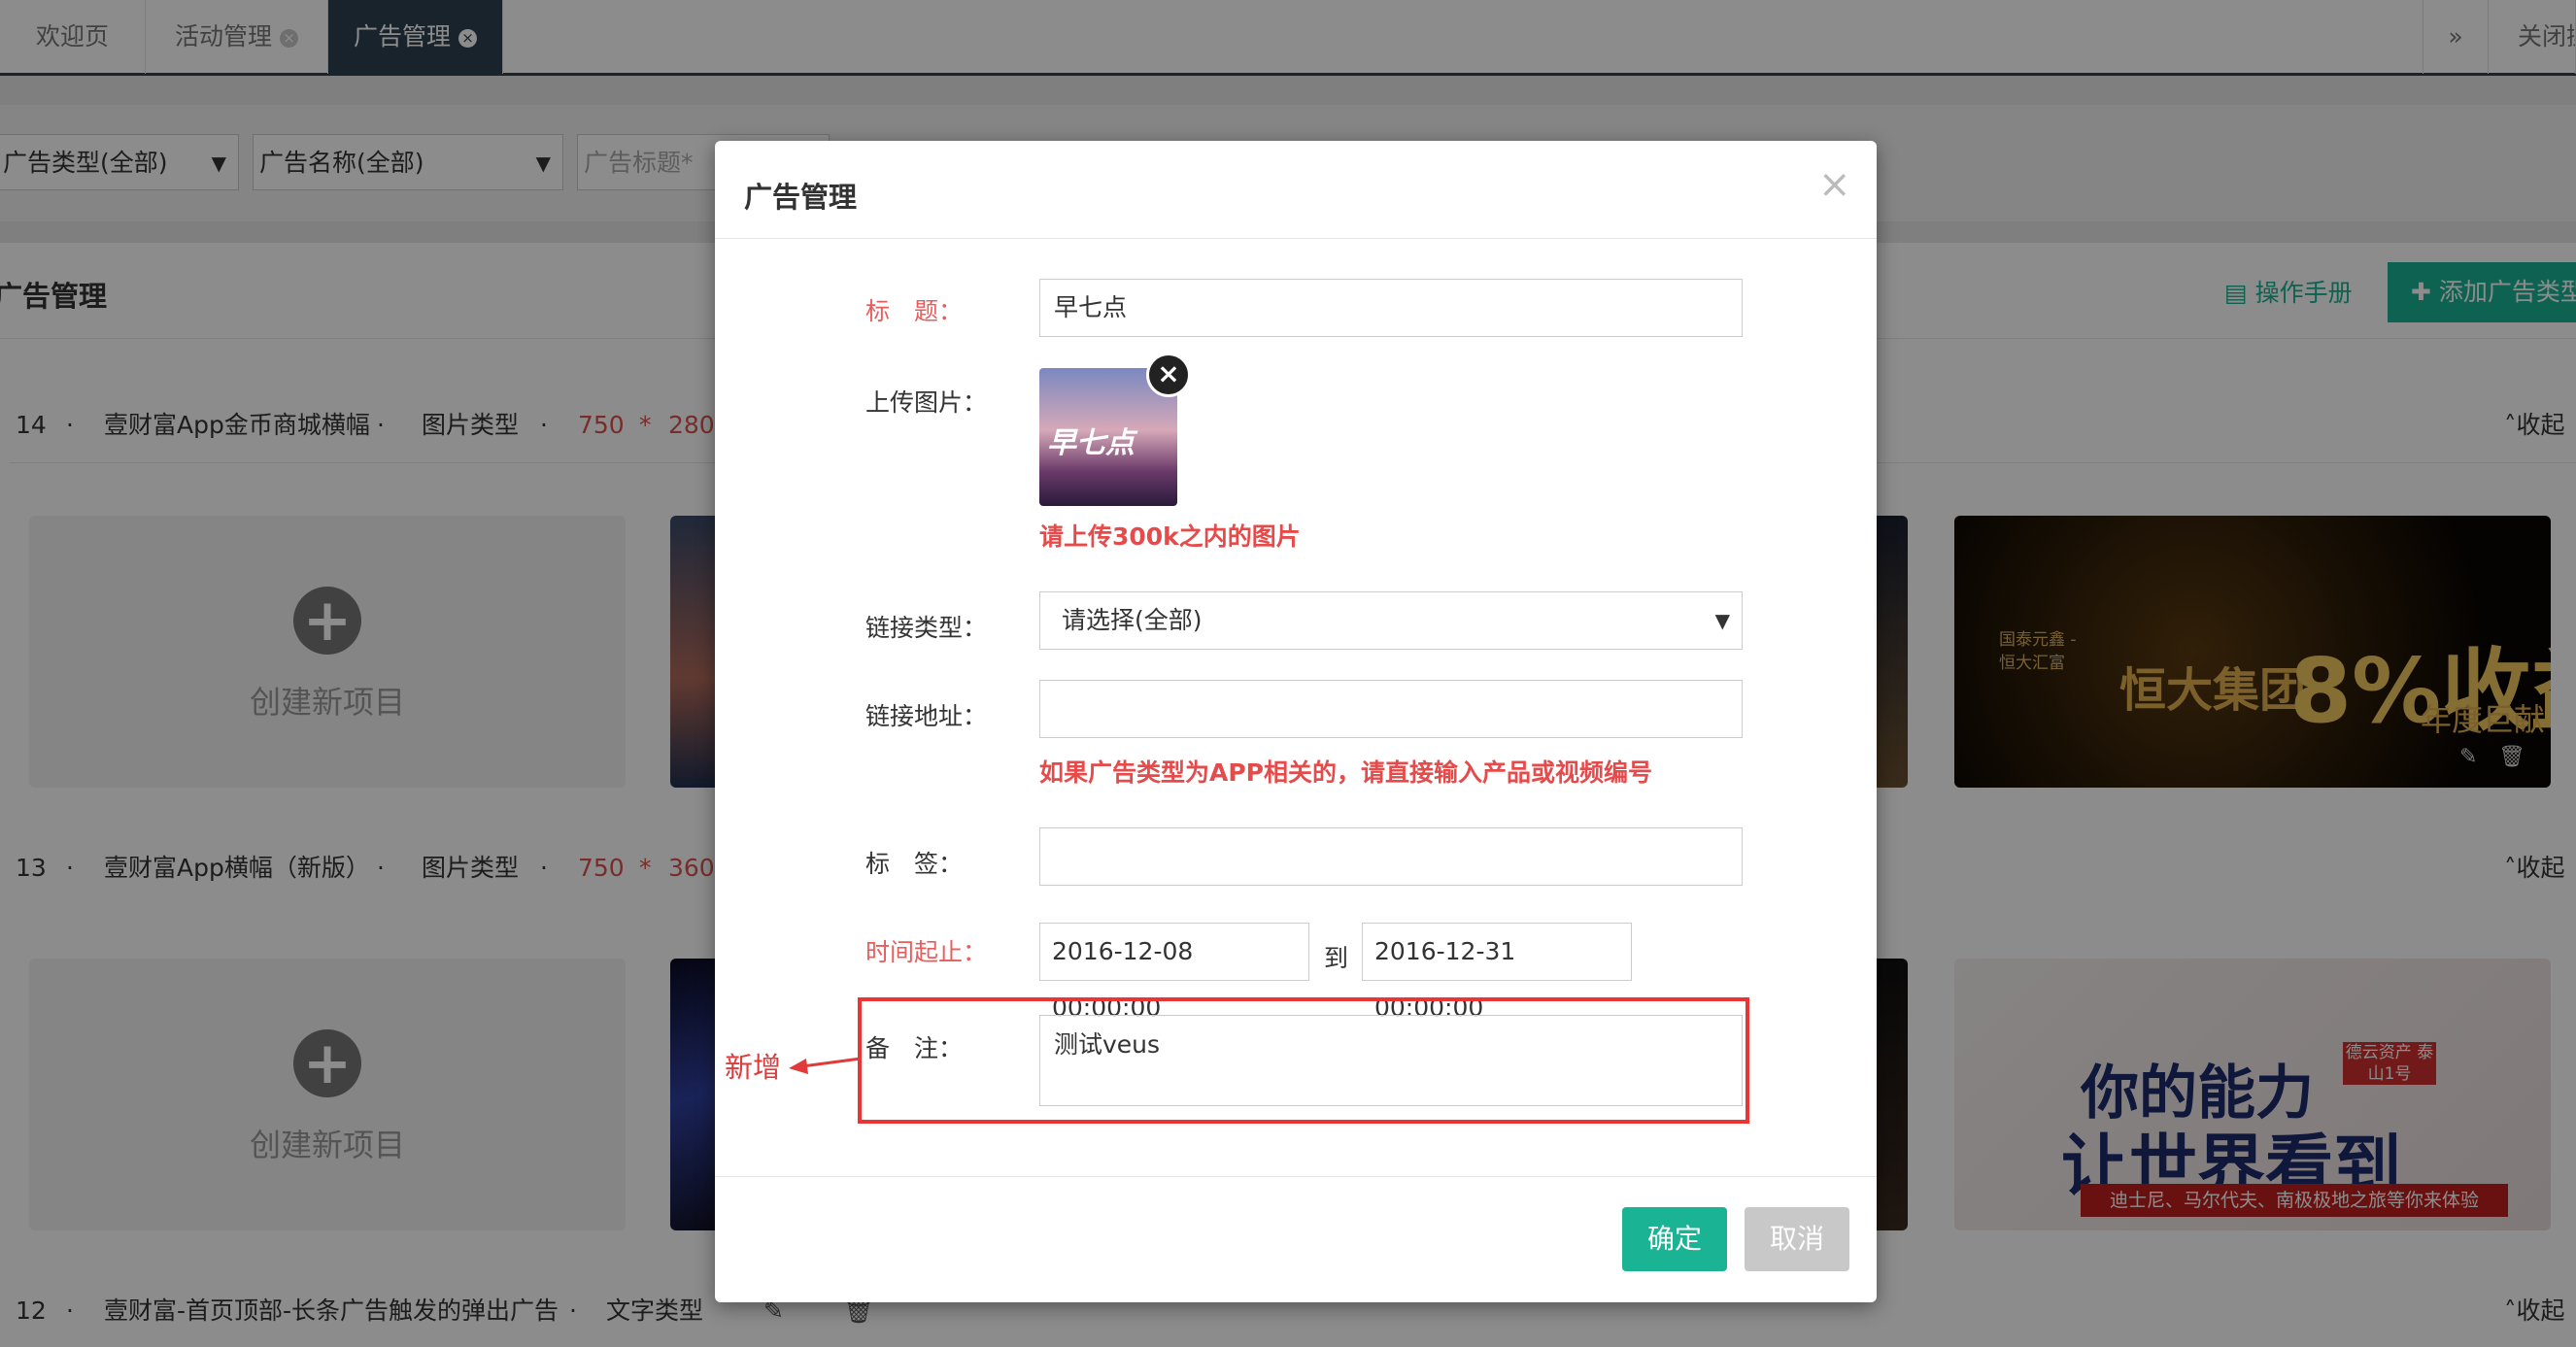 Image resolution: width=2576 pixels, height=1347 pixels. Describe the element at coordinates (914, 1048) in the screenshot. I see `remark-label: 备 注：` at that location.